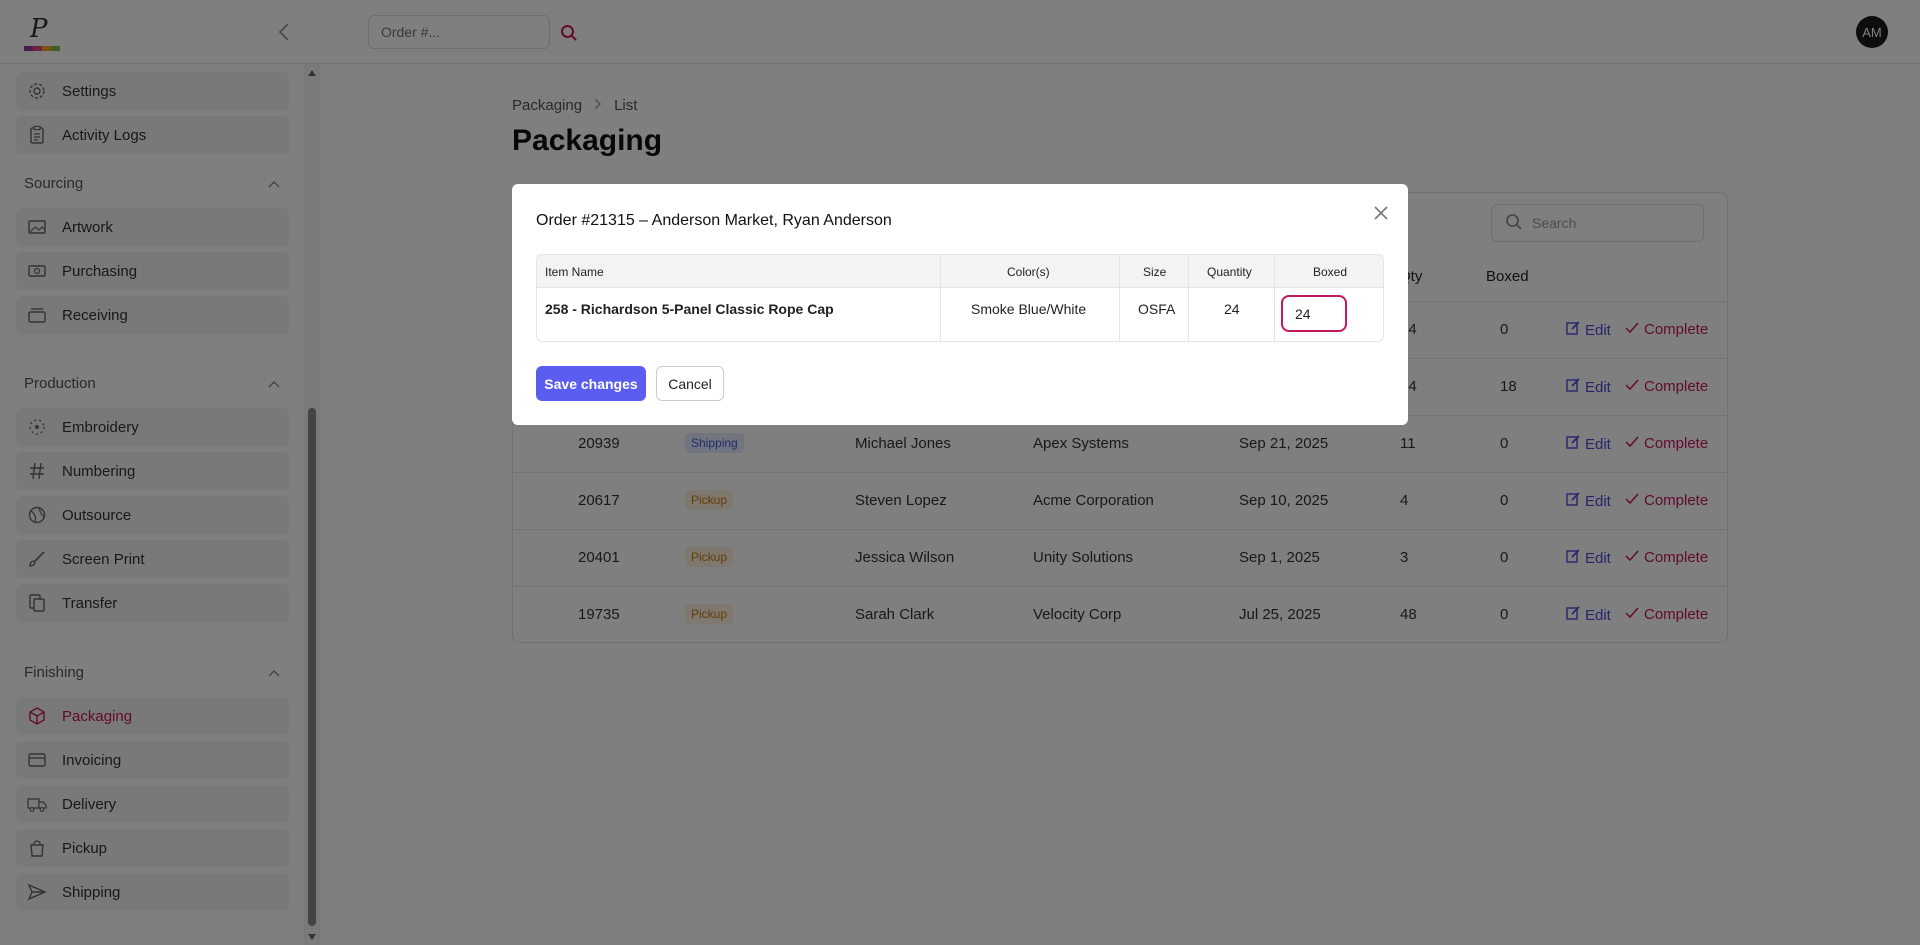 Image resolution: width=1920 pixels, height=945 pixels. Describe the element at coordinates (1157, 309) in the screenshot. I see `item-size: OSFA` at that location.